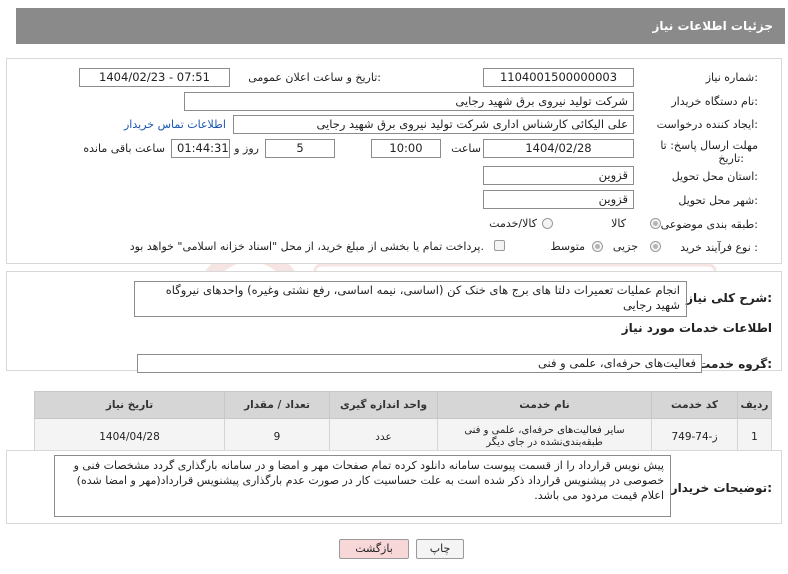 This screenshot has height=574, width=788. Describe the element at coordinates (409, 101) in the screenshot. I see `buyer-name-field: شرکت تولید نیروی برق شهید رجایی` at that location.